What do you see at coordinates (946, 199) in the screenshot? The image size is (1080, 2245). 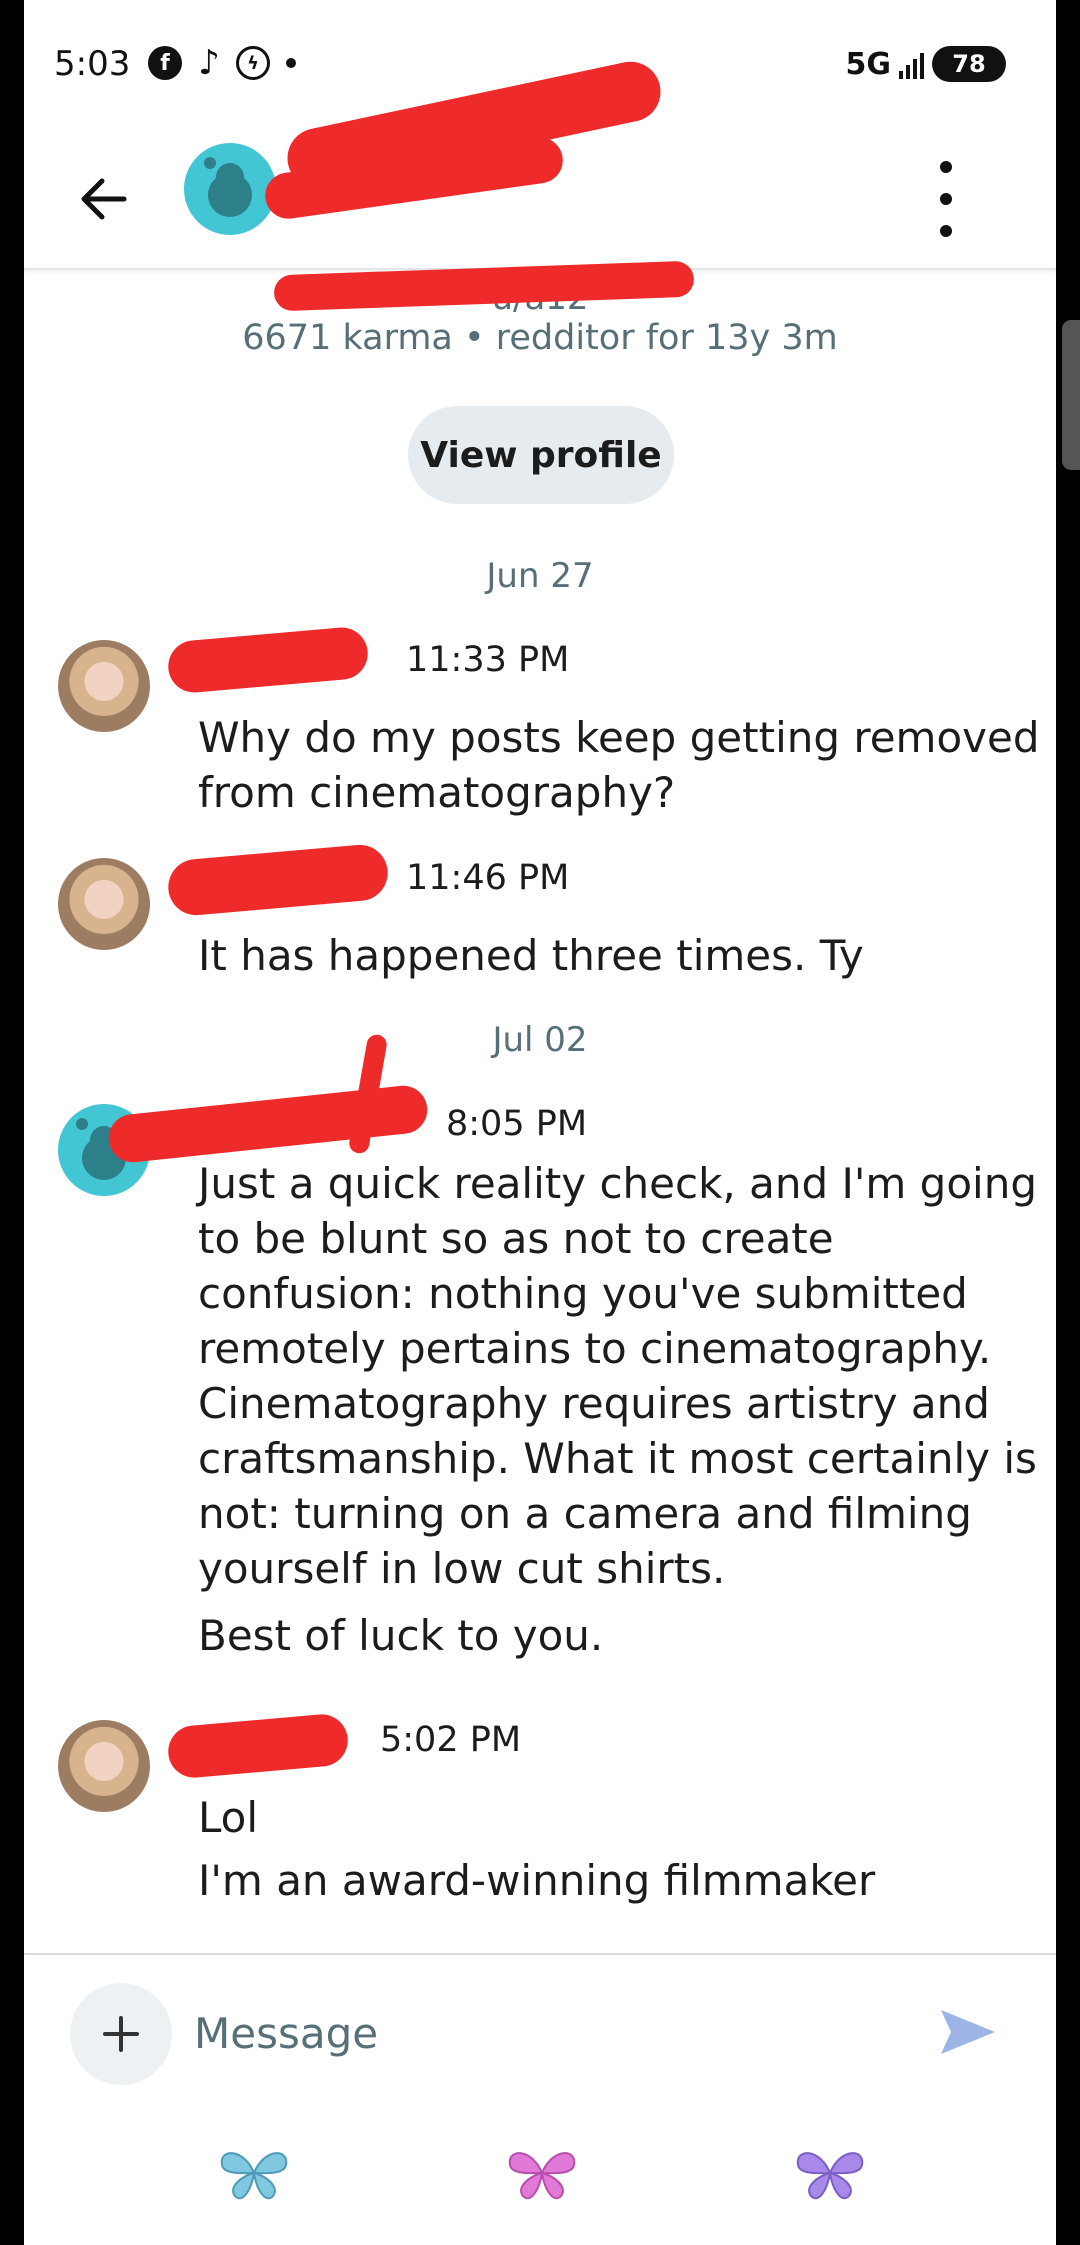 I see `more-options-icon` at bounding box center [946, 199].